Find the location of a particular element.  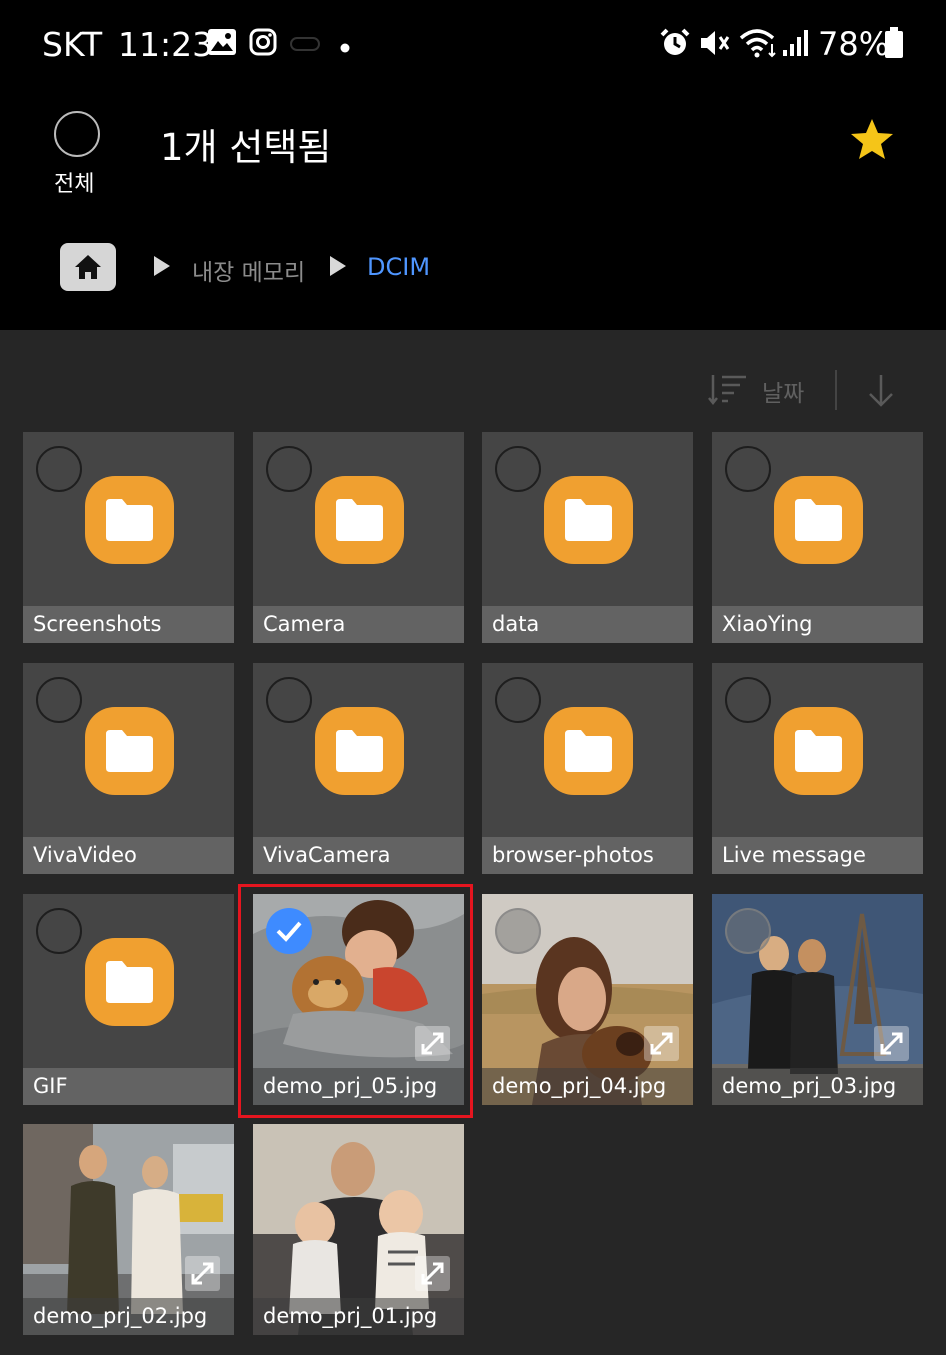

folder-tile: GIF is located at coordinates (128, 999).